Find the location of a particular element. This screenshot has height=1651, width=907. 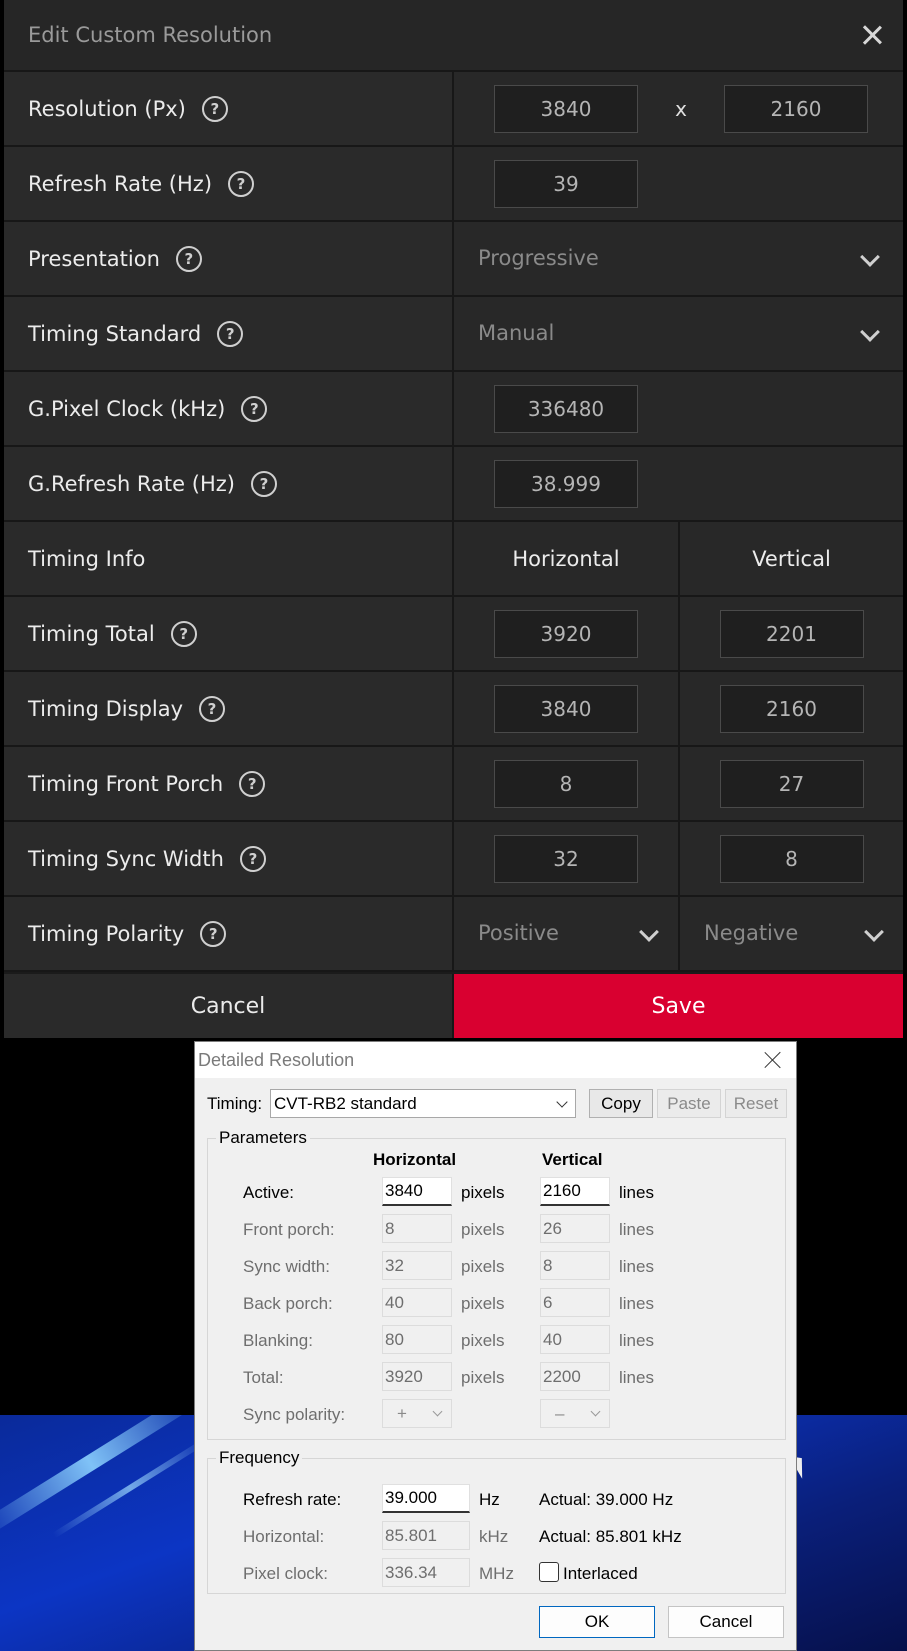

panel-buttons: Cancel Save is located at coordinates (453, 1006).